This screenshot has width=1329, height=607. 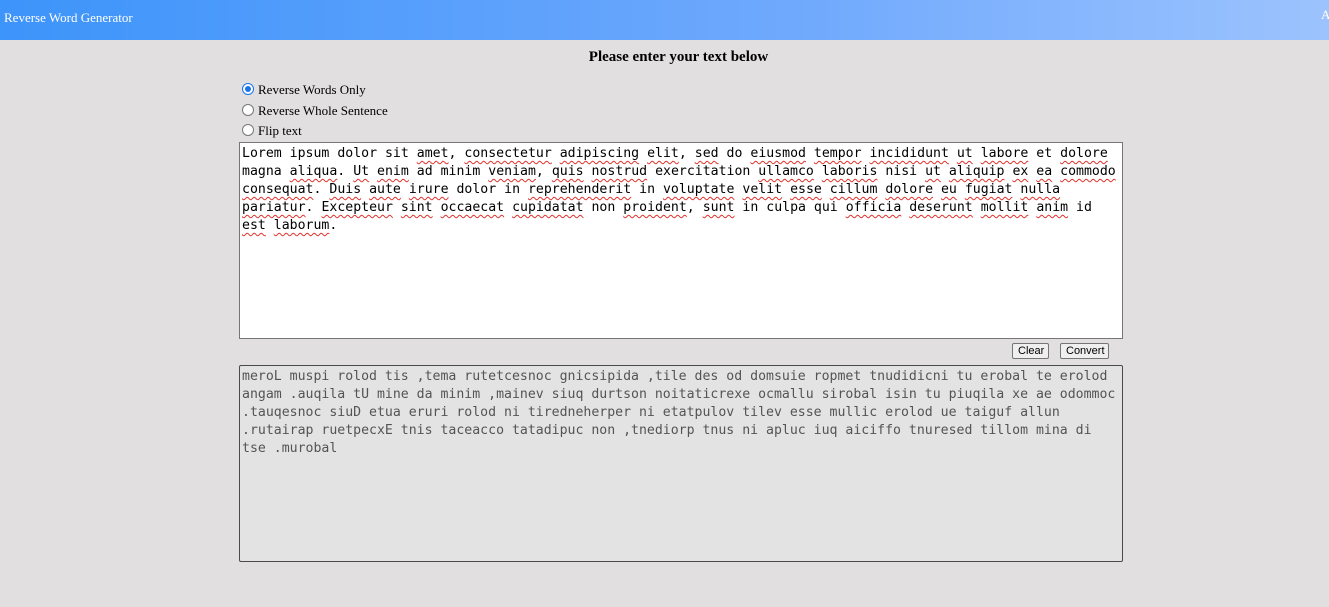 I want to click on radio-flip-text, so click(x=248, y=130).